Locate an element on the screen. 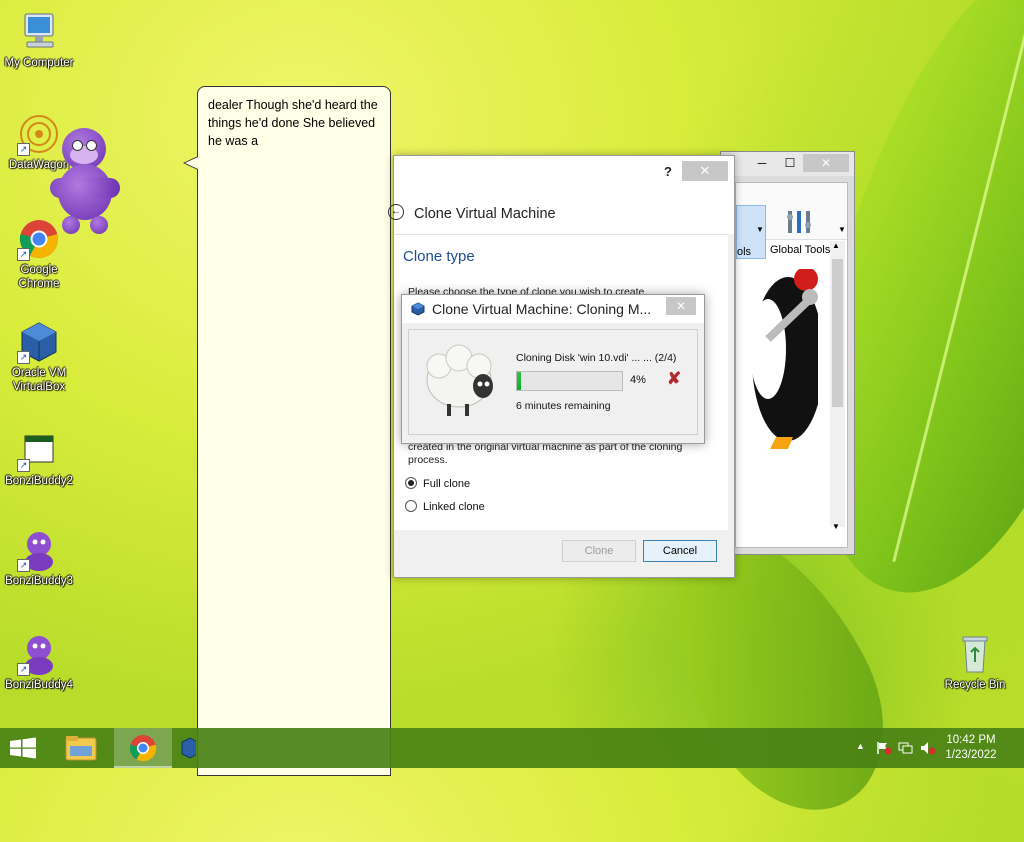 Image resolution: width=1024 pixels, height=842 pixels. desktop-icon-bonzibuddy3: ↗ BonziBuddy3 is located at coordinates (39, 558).